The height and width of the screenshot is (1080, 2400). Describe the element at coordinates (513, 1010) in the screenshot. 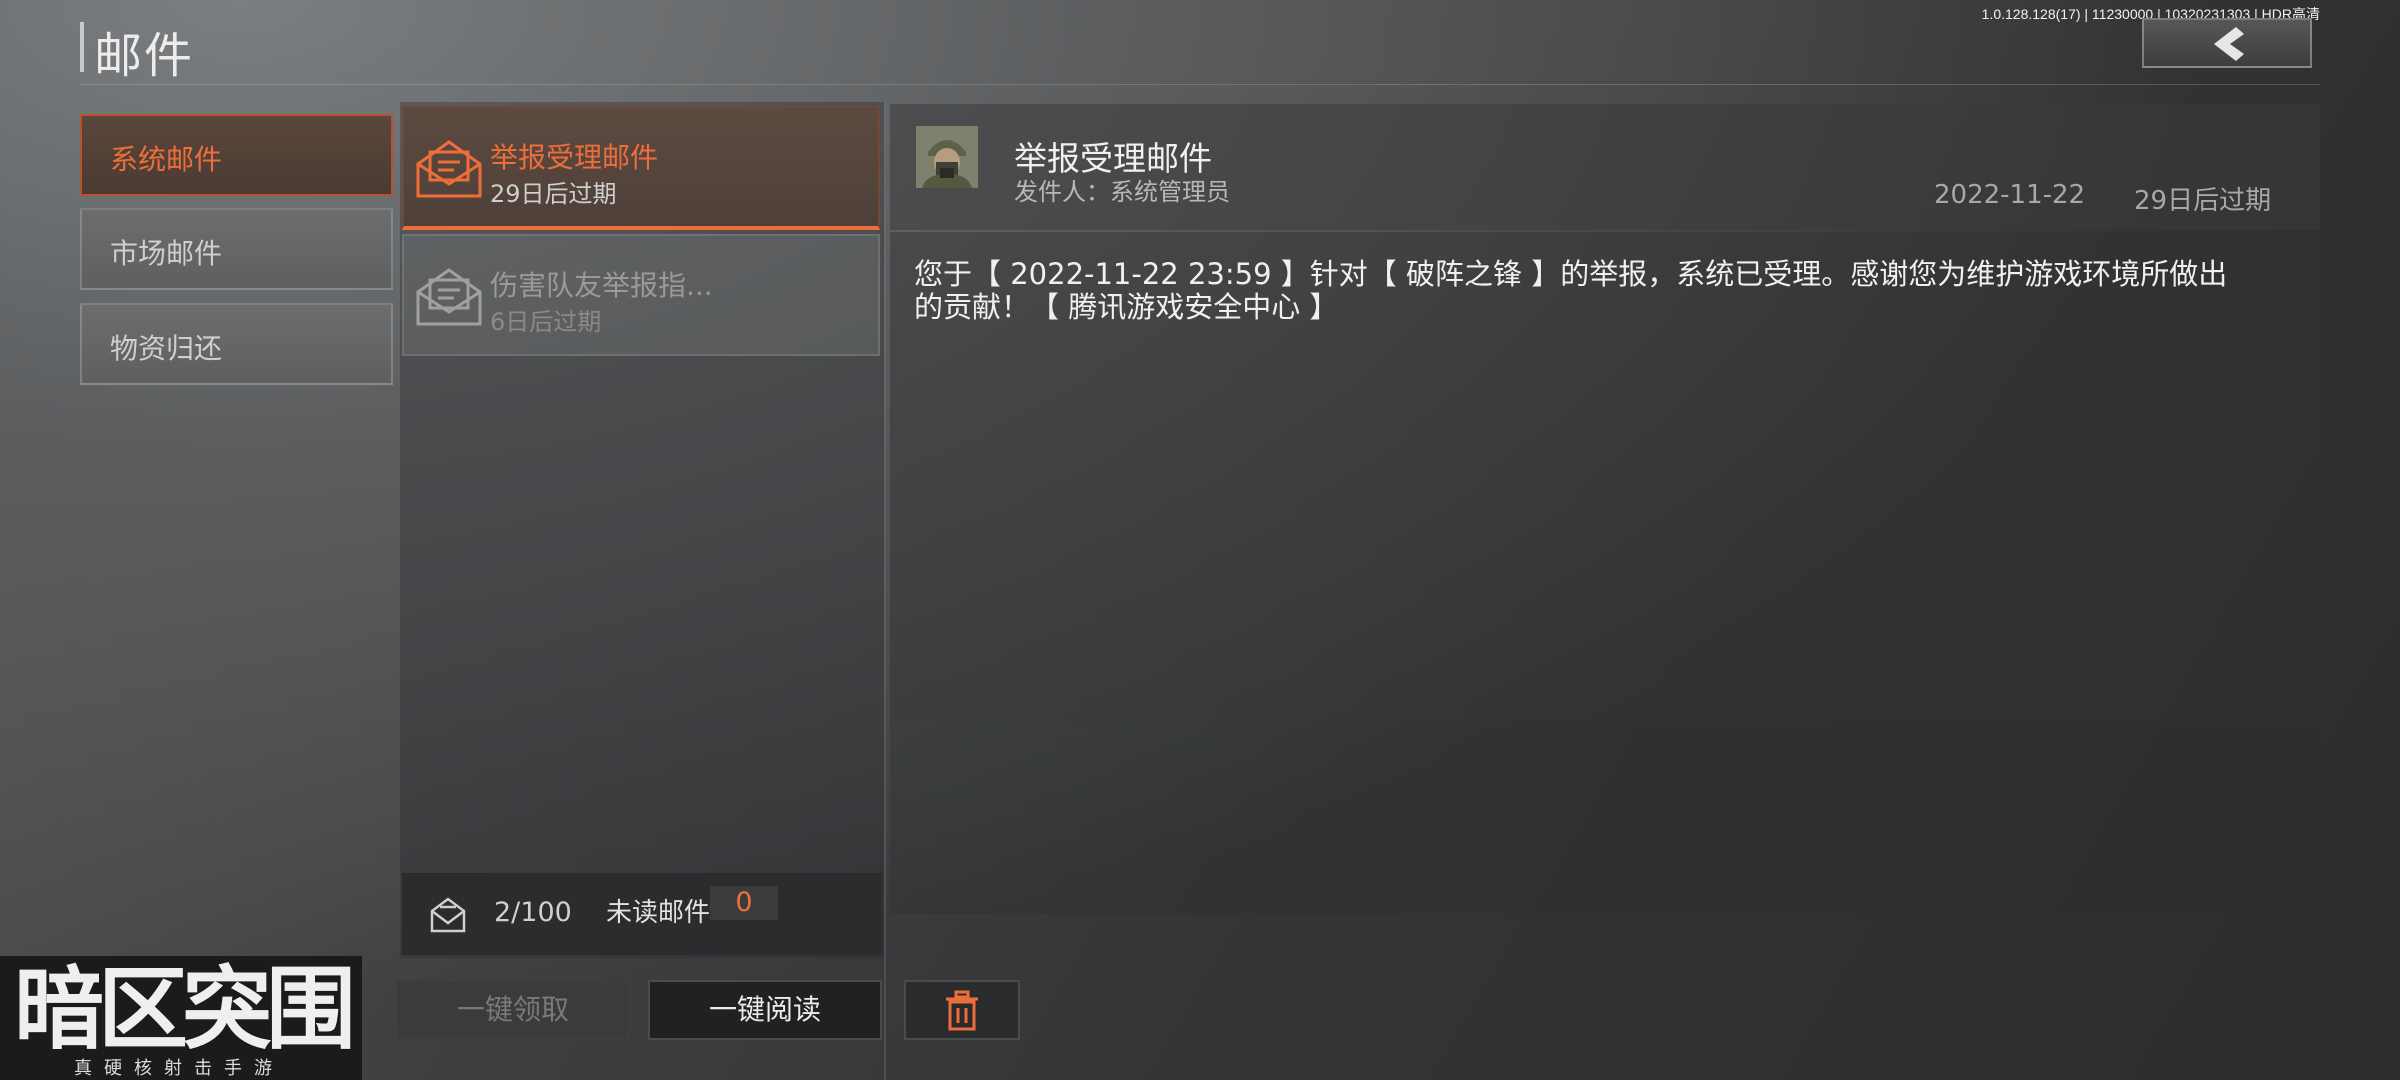

I see `claim-all-button: 一键领取` at that location.